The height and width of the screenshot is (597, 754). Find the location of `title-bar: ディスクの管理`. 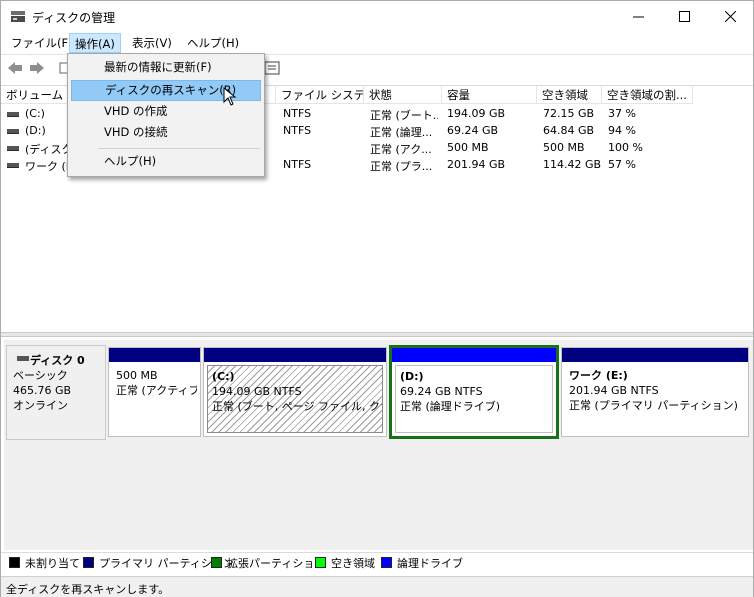

title-bar: ディスクの管理 is located at coordinates (377, 16).